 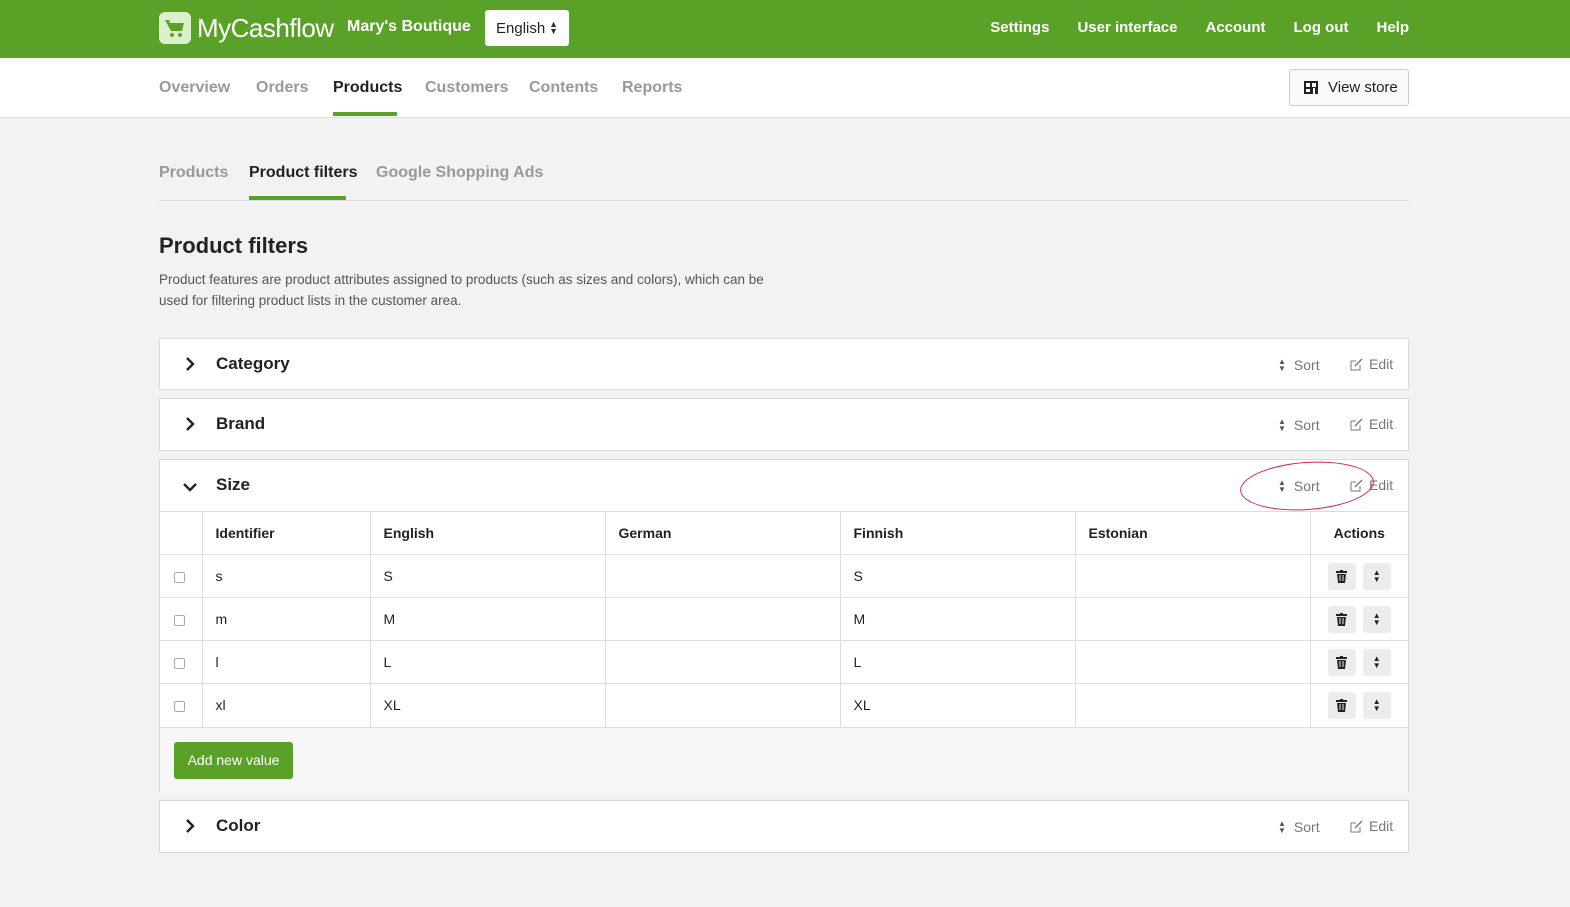 What do you see at coordinates (193, 173) in the screenshot?
I see `subtab-products: Products` at bounding box center [193, 173].